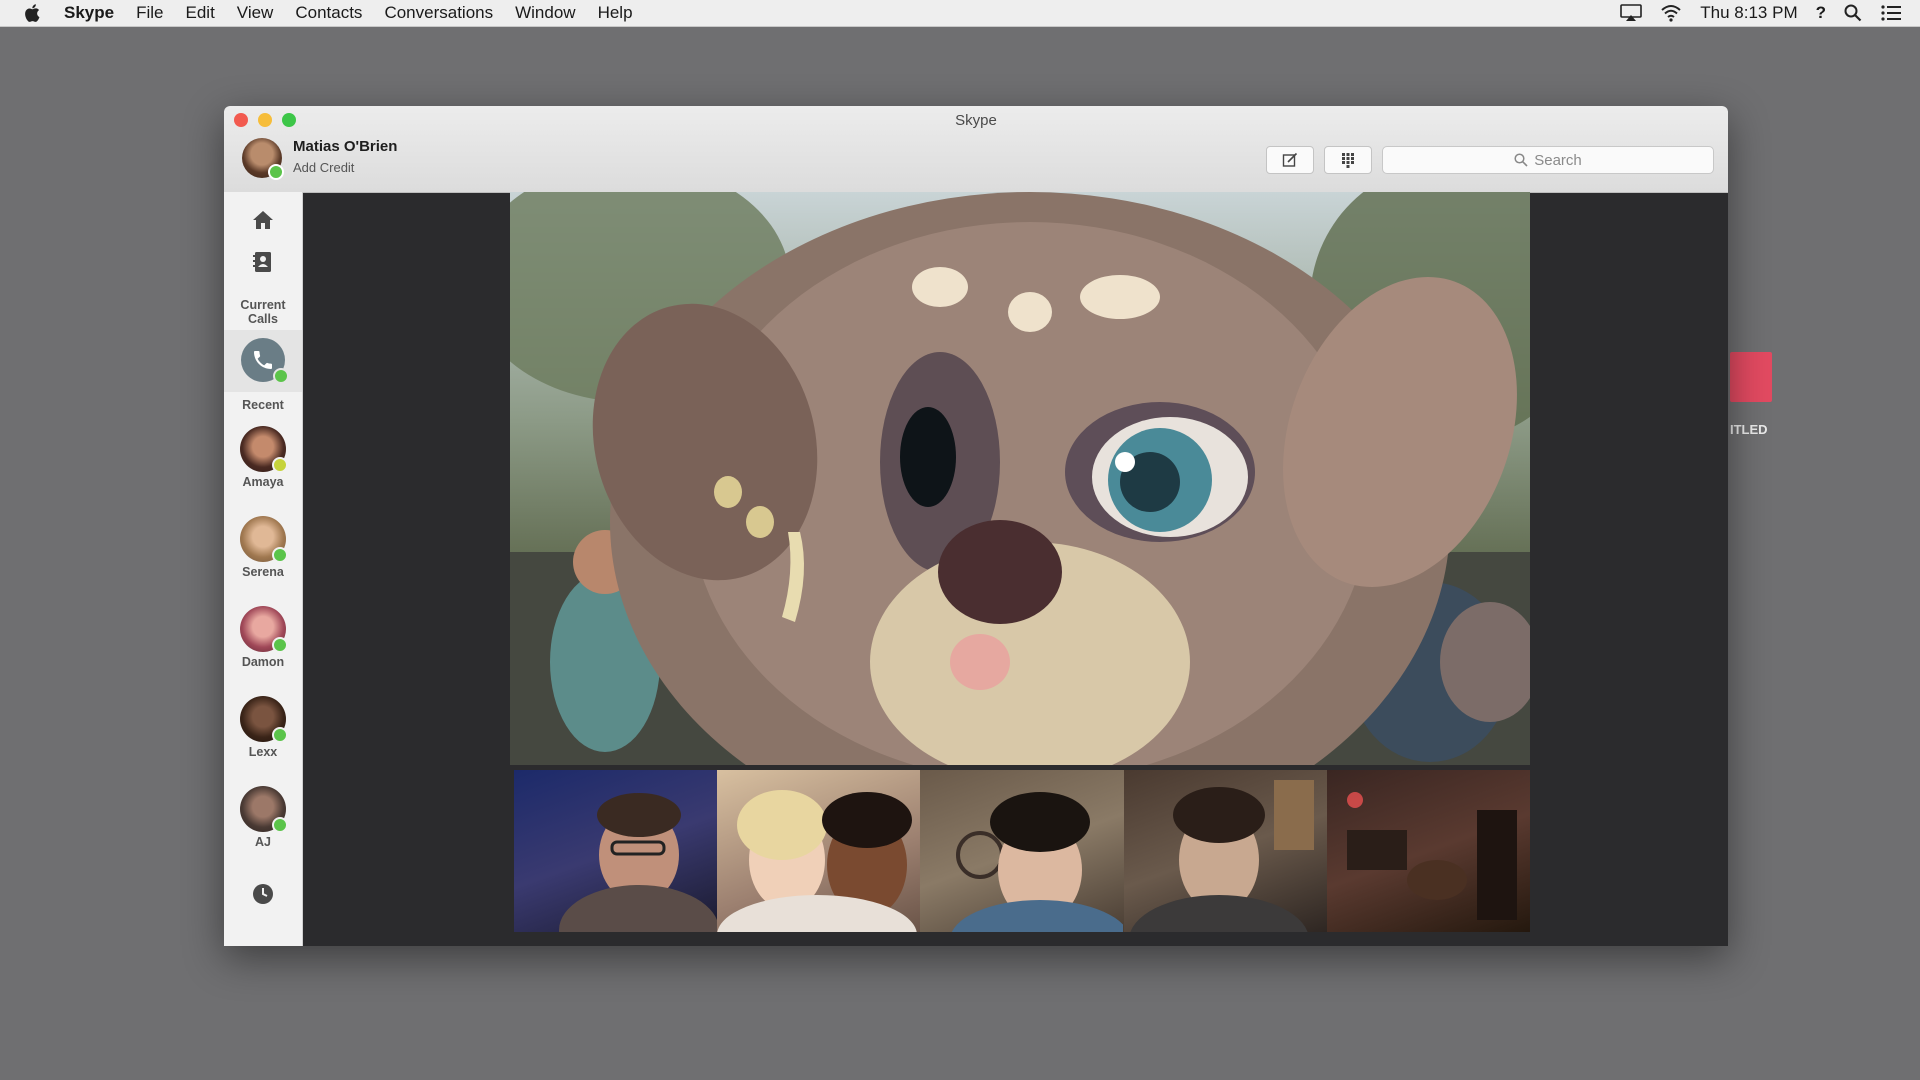  Describe the element at coordinates (255, 13) in the screenshot. I see `menu-view: View` at that location.